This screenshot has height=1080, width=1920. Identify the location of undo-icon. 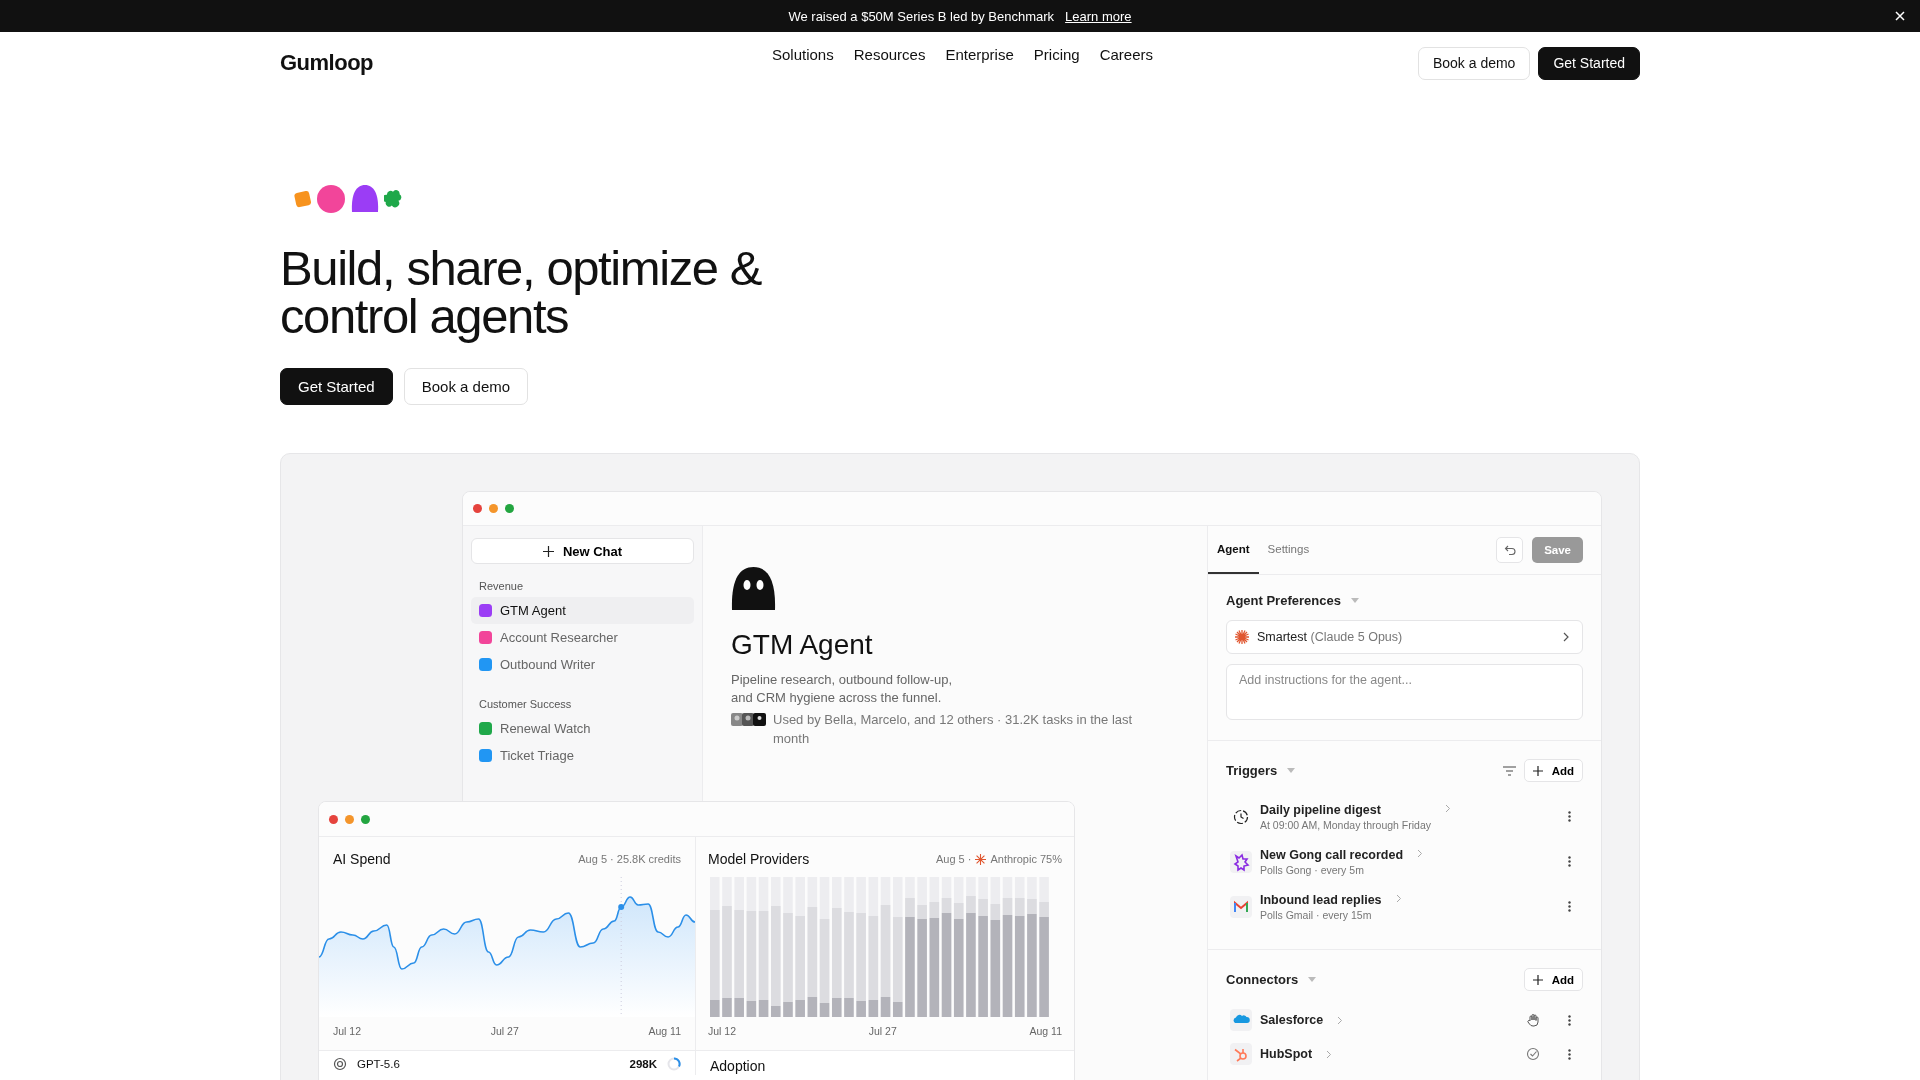
(1509, 550).